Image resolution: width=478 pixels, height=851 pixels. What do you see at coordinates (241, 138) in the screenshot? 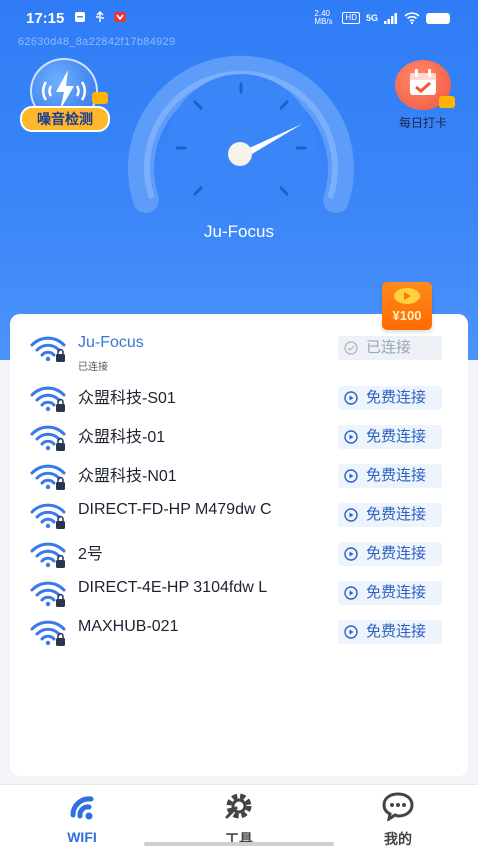
I see `speed-gauge` at bounding box center [241, 138].